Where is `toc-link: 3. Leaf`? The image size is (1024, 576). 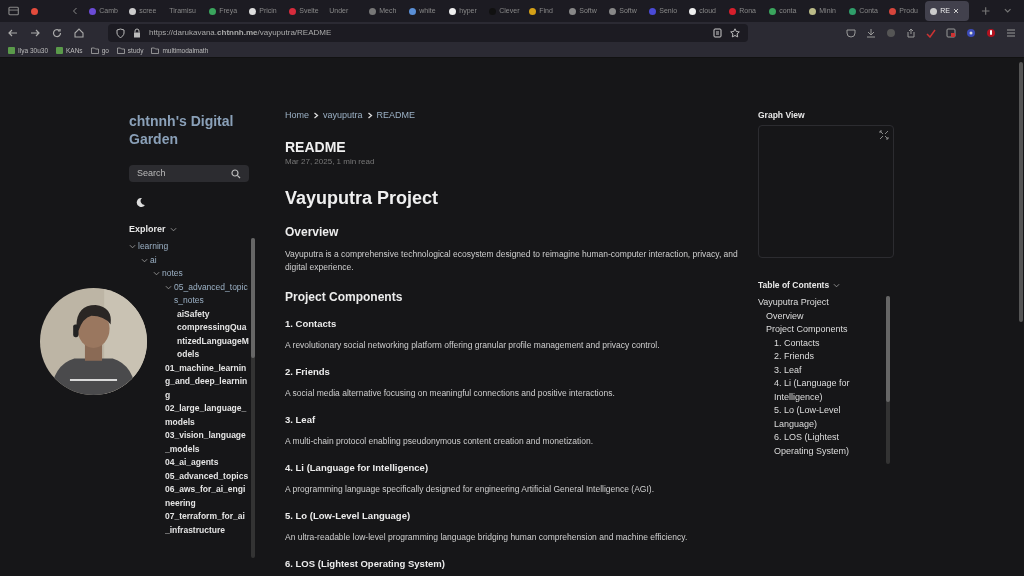
toc-link: 3. Leaf is located at coordinates (820, 370).